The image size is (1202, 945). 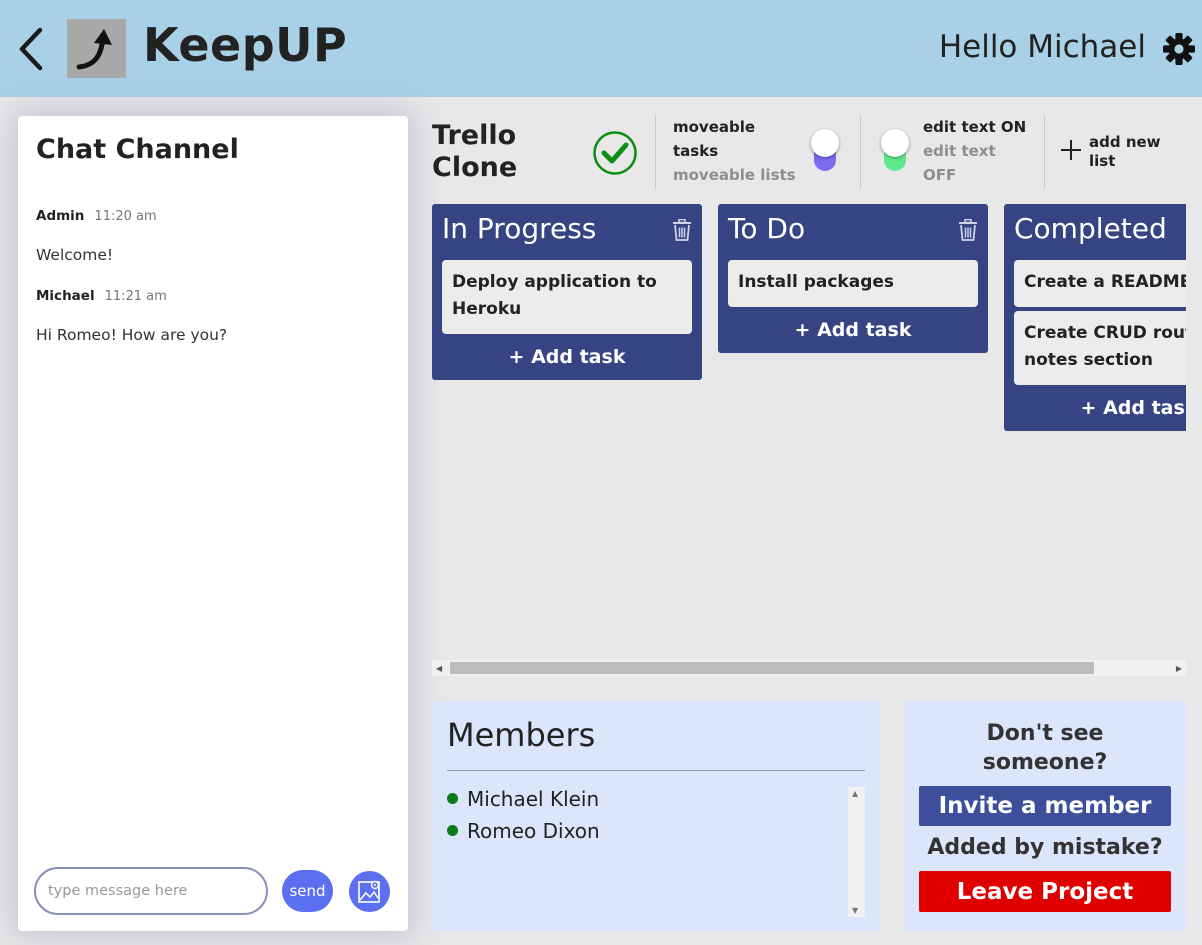 What do you see at coordinates (1045, 806) in the screenshot?
I see `invite-member-button: Invite a member` at bounding box center [1045, 806].